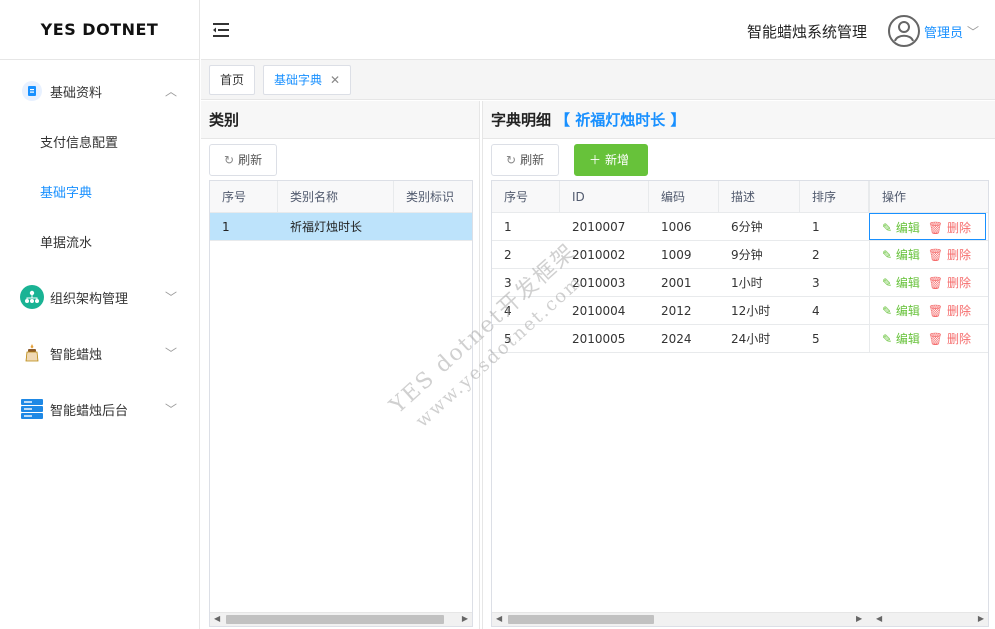 The width and height of the screenshot is (995, 629). Describe the element at coordinates (684, 196) in the screenshot. I see `column-header: 编码` at that location.